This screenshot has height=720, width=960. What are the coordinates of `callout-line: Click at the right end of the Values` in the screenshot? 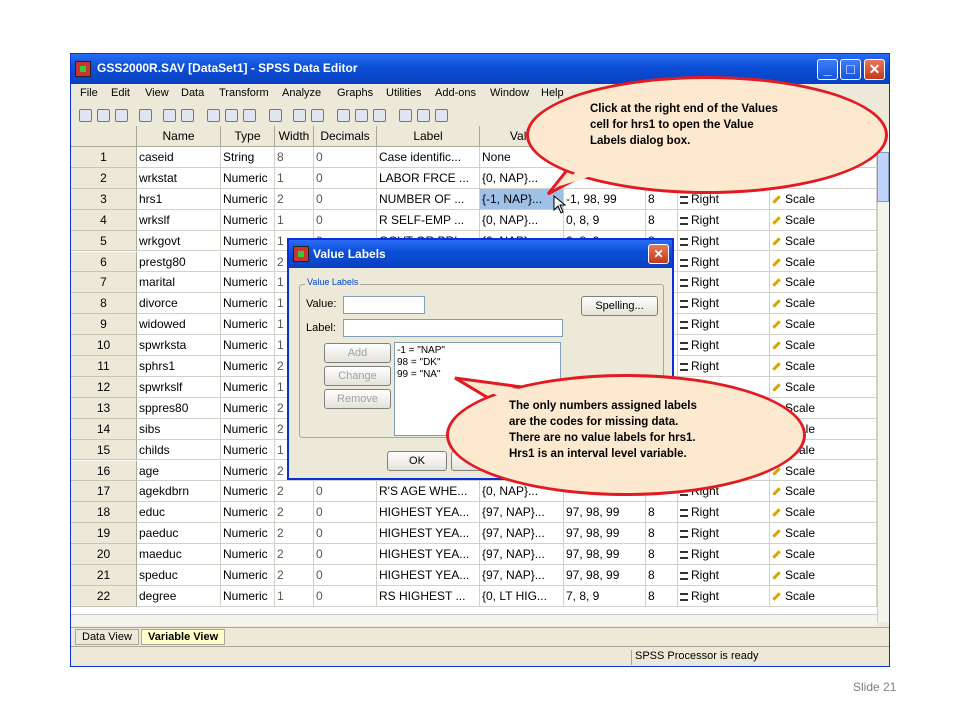 It's located at (684, 109).